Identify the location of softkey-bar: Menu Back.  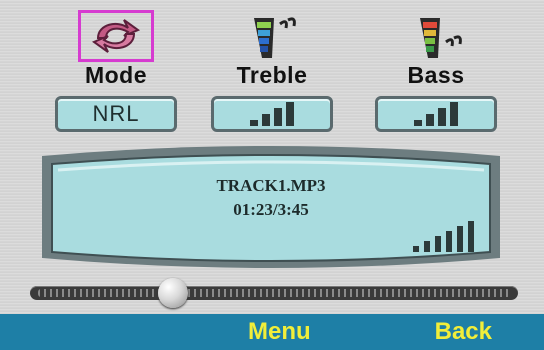
(272, 332).